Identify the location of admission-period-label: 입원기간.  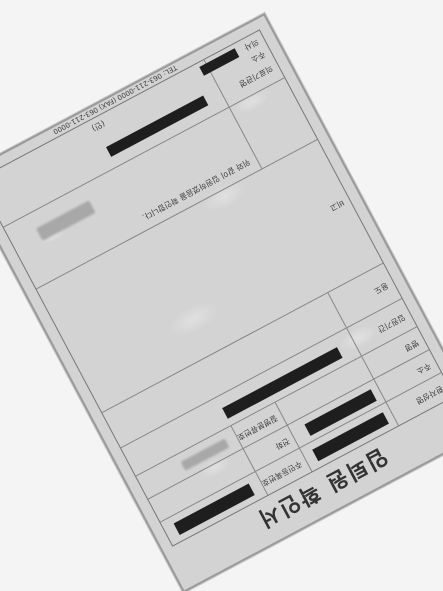
(391, 323).